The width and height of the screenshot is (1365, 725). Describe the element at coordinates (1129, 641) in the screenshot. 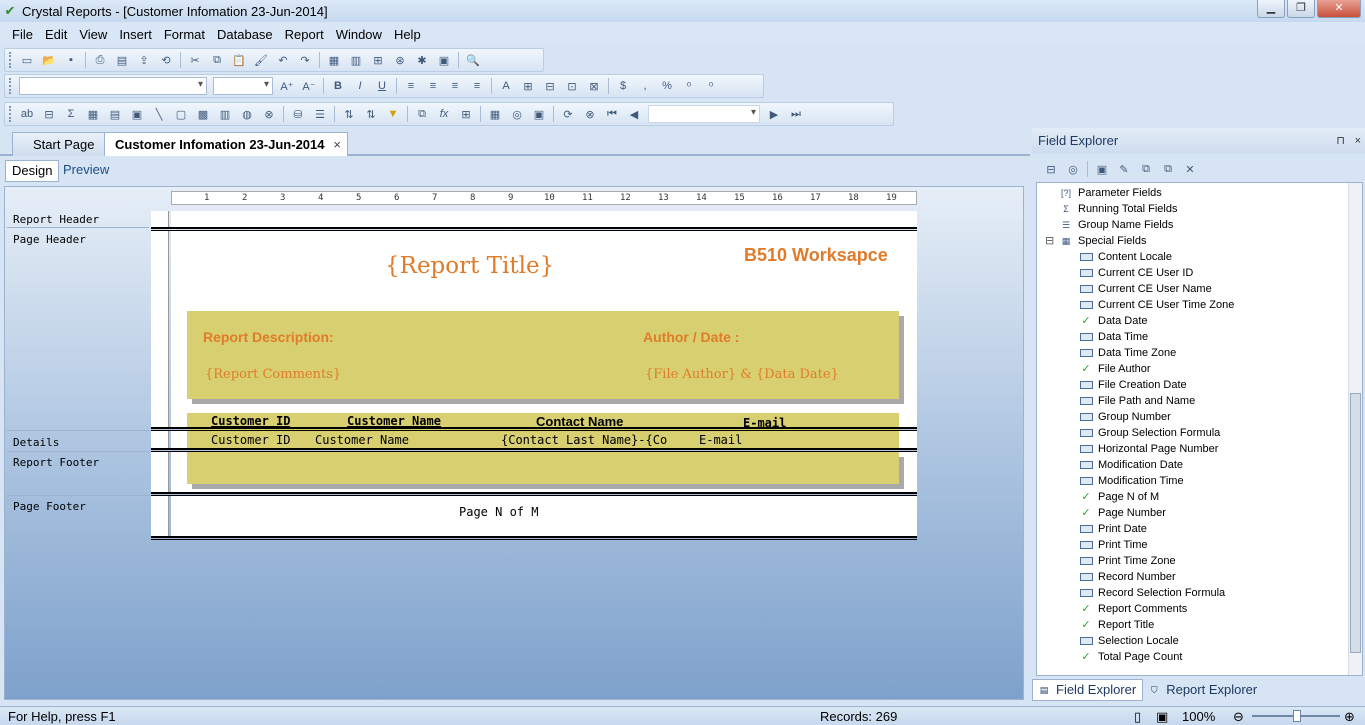

I see `field-tree-item: Selection Locale` at that location.